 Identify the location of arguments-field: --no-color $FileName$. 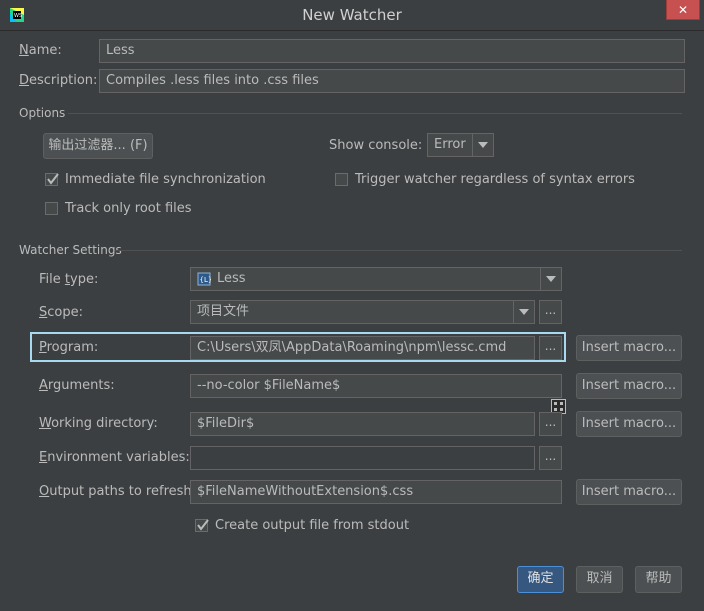
(376, 386).